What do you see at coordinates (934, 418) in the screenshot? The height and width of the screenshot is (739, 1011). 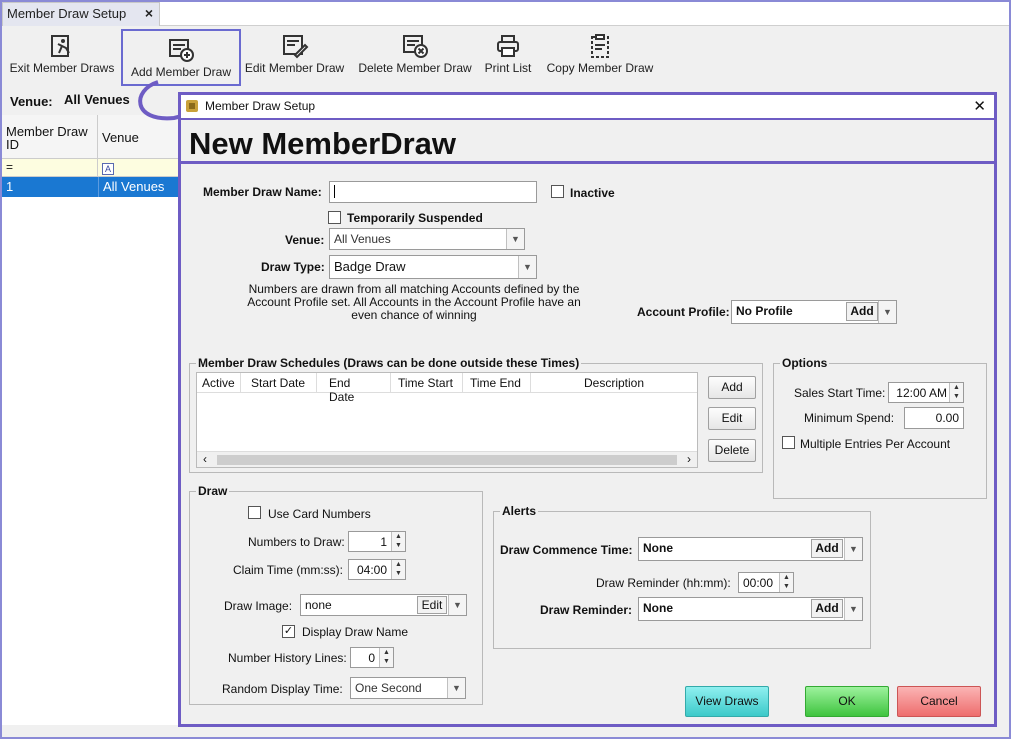 I see `minimum-spend-input: 0.00` at bounding box center [934, 418].